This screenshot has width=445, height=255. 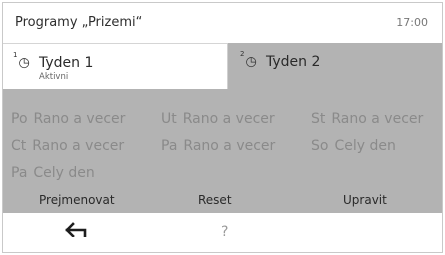 What do you see at coordinates (68, 119) in the screenshot?
I see `schedule-item: Po Rano a vecer` at bounding box center [68, 119].